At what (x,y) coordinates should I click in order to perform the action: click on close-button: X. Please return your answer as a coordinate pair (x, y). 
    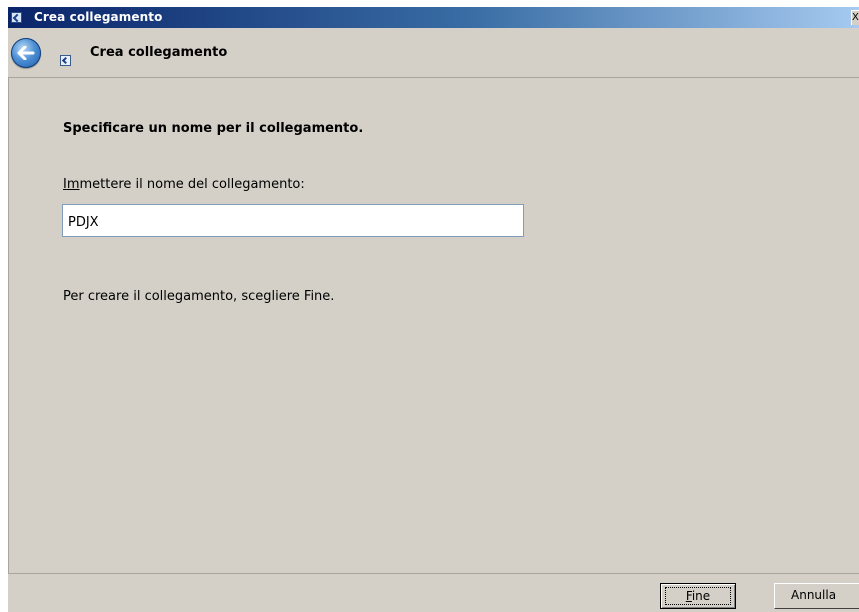
    Looking at the image, I should click on (855, 17).